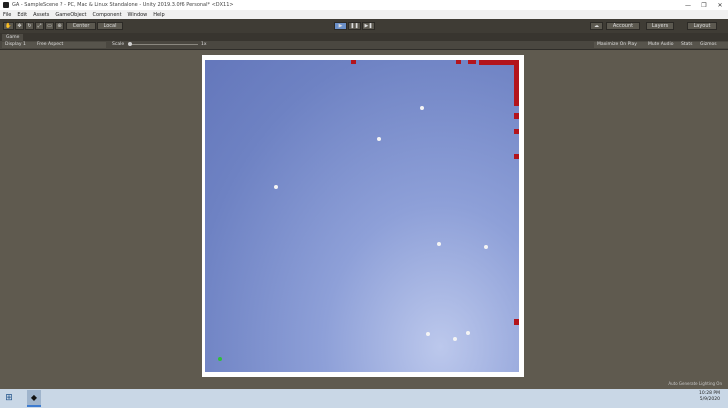  Describe the element at coordinates (621, 45) in the screenshot. I see `maximize-on-play-toggle: Maximize On Play` at that location.